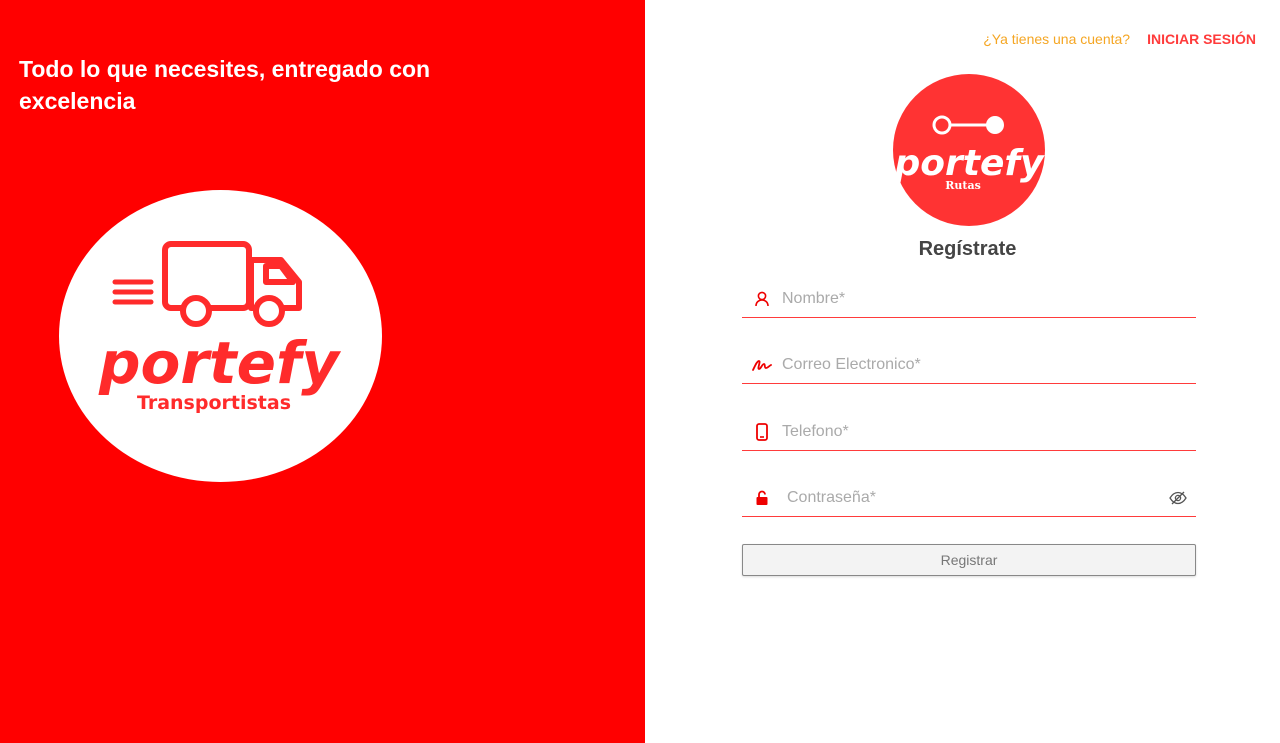 The width and height of the screenshot is (1280, 743). I want to click on register-button: Registrar, so click(969, 560).